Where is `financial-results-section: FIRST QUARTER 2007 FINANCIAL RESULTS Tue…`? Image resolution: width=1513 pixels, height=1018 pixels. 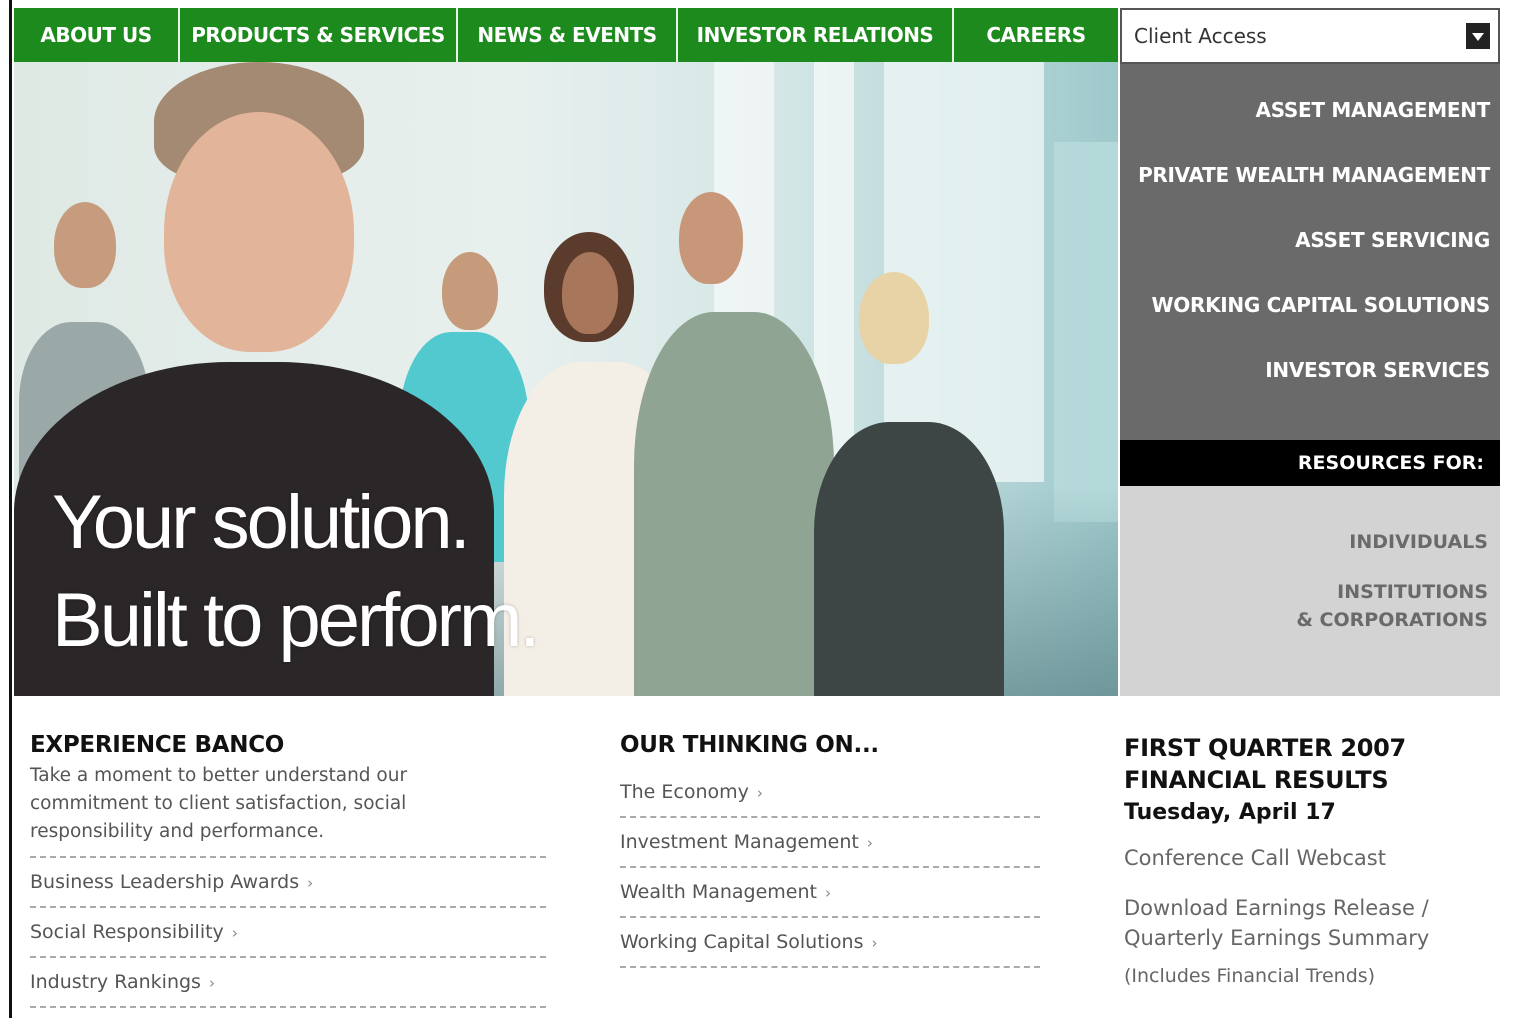 financial-results-section: FIRST QUARTER 2007 FINANCIAL RESULTS Tue… is located at coordinates (1309, 859).